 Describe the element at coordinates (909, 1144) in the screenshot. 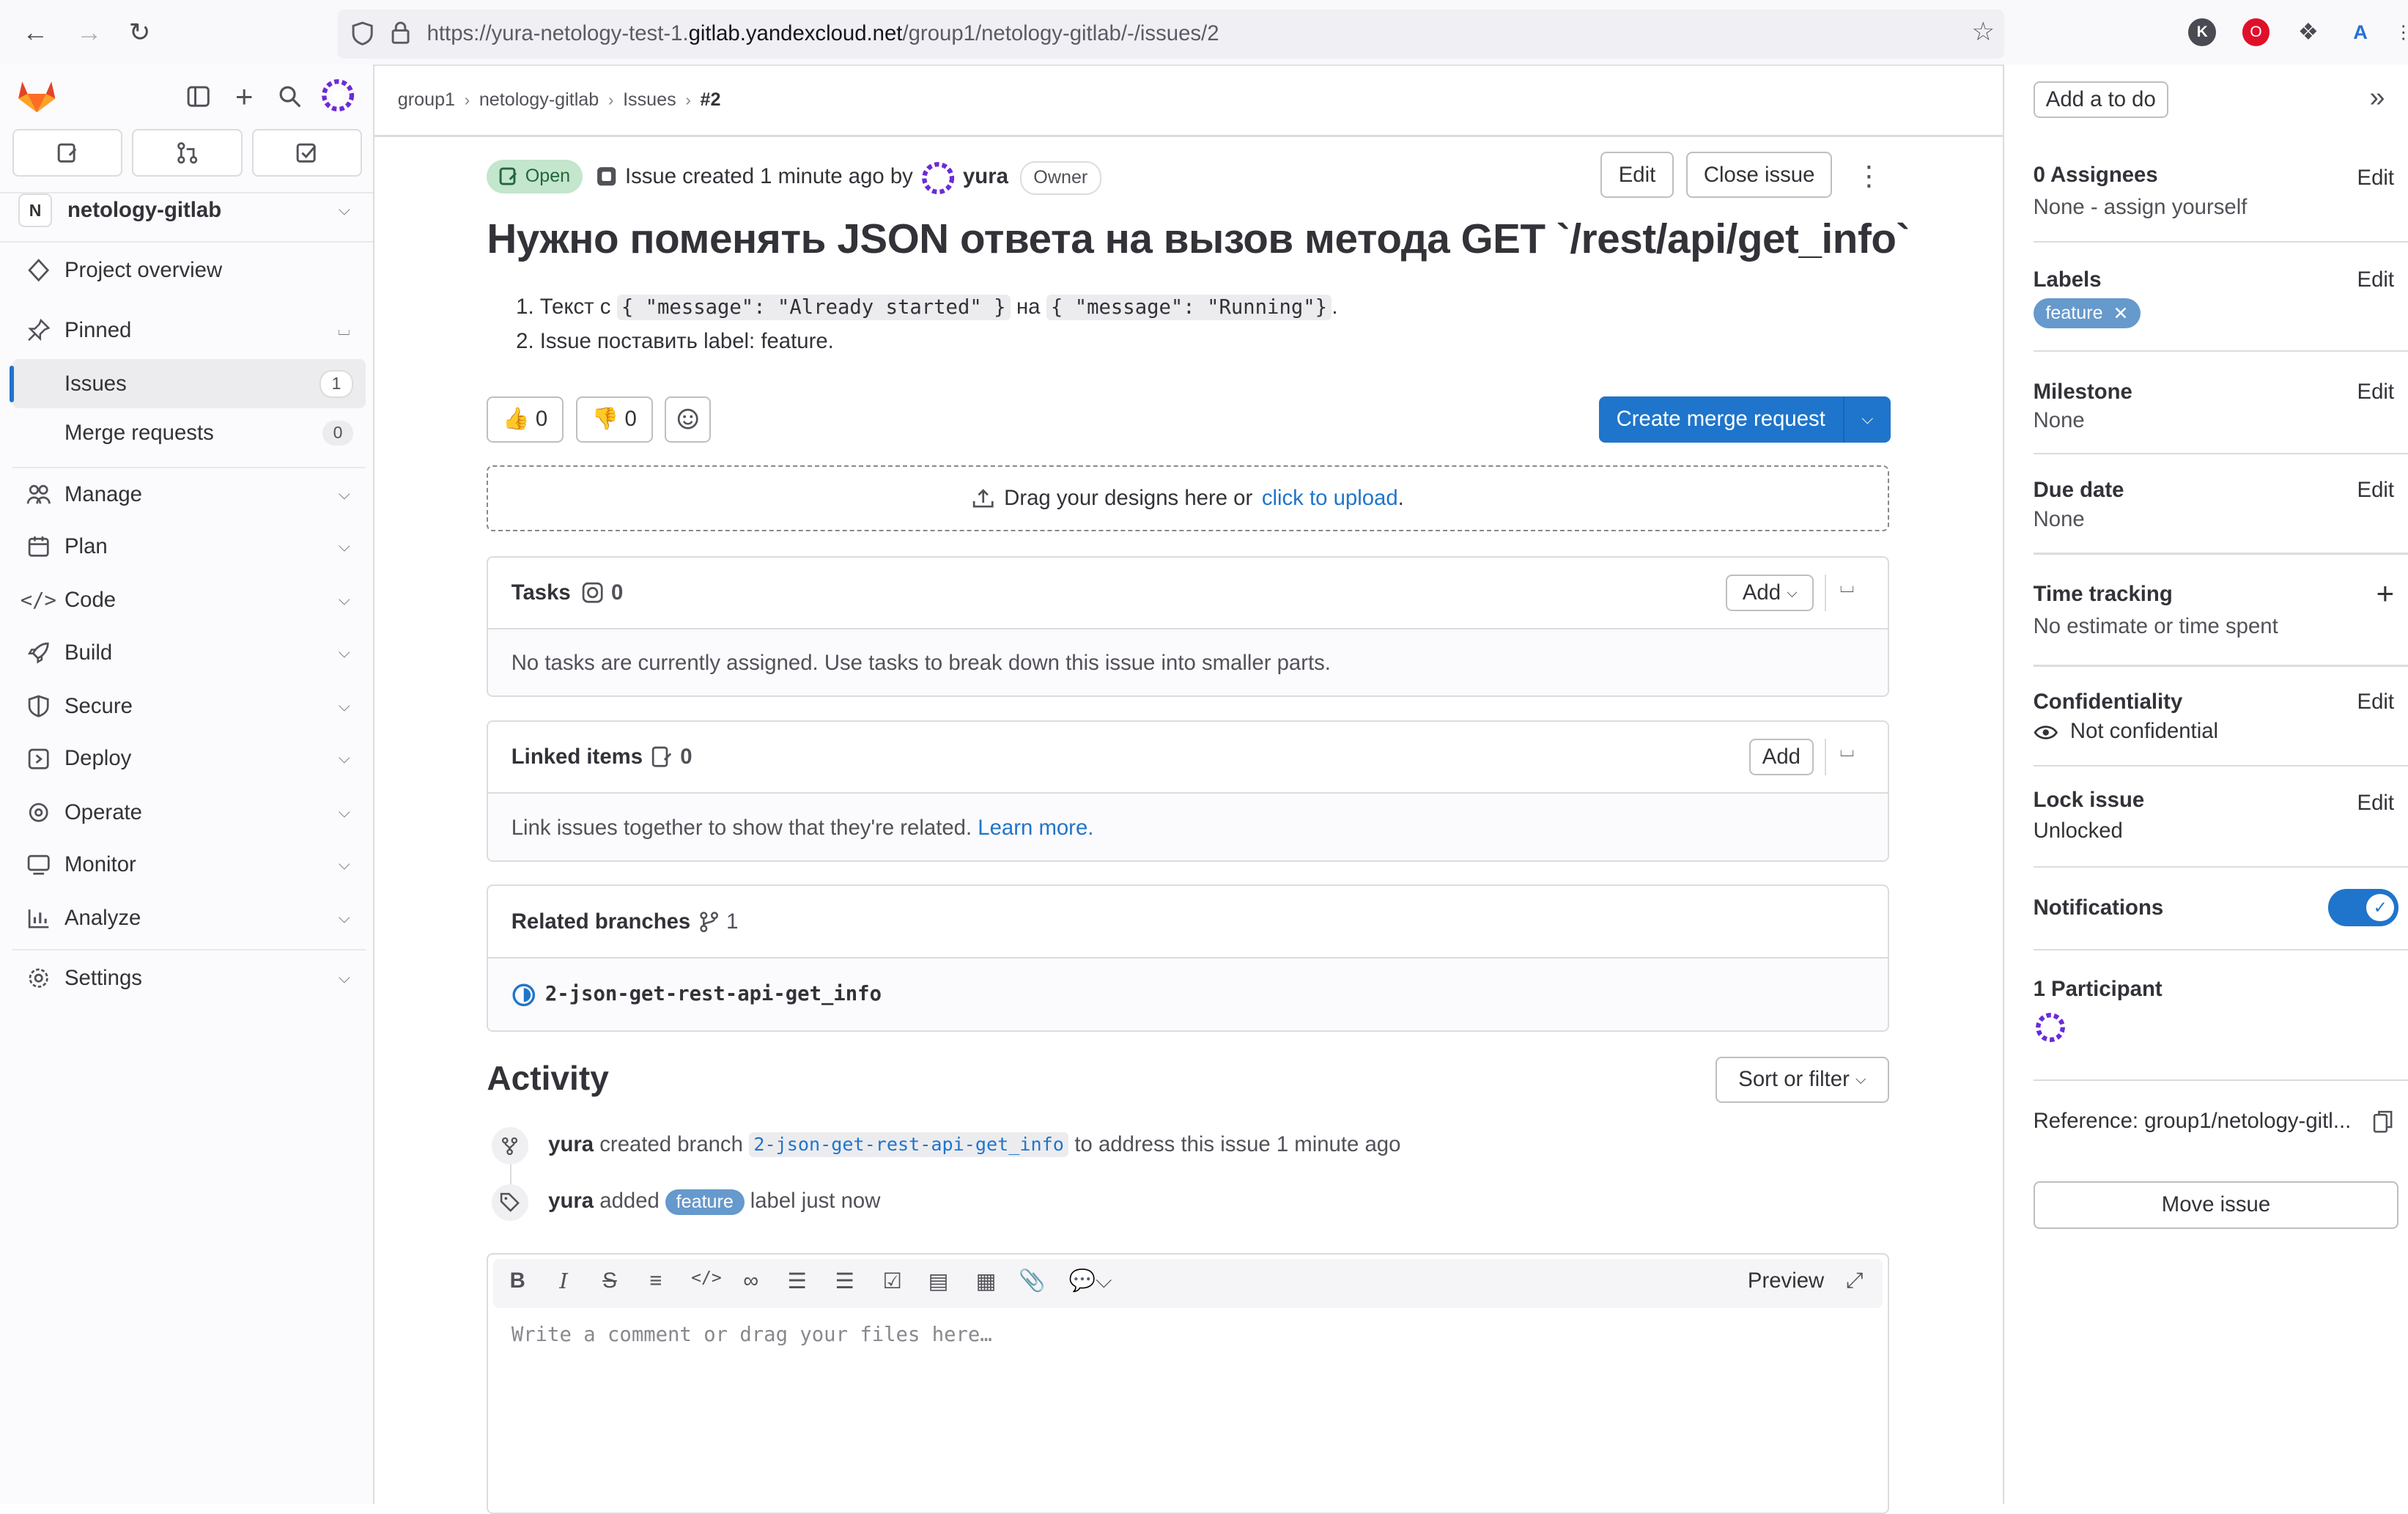

I see `activity-branch-link: 2-json-get-rest-api-get_info` at that location.